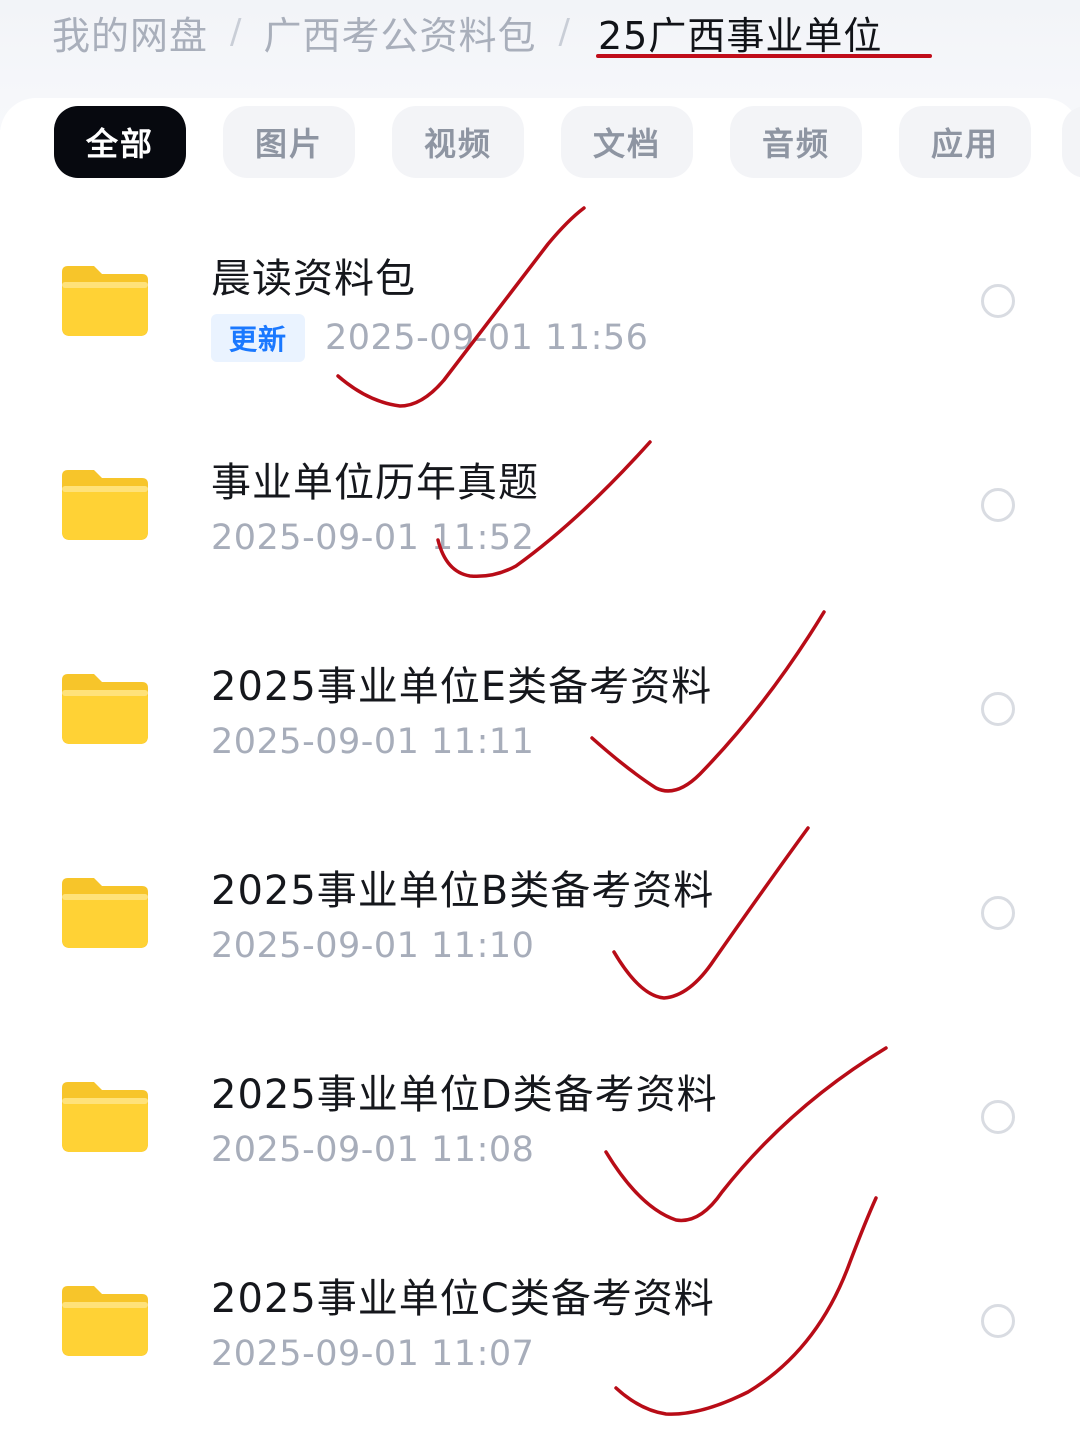  What do you see at coordinates (463, 891) in the screenshot?
I see `file-name: 2025事业单位B类备考资料` at bounding box center [463, 891].